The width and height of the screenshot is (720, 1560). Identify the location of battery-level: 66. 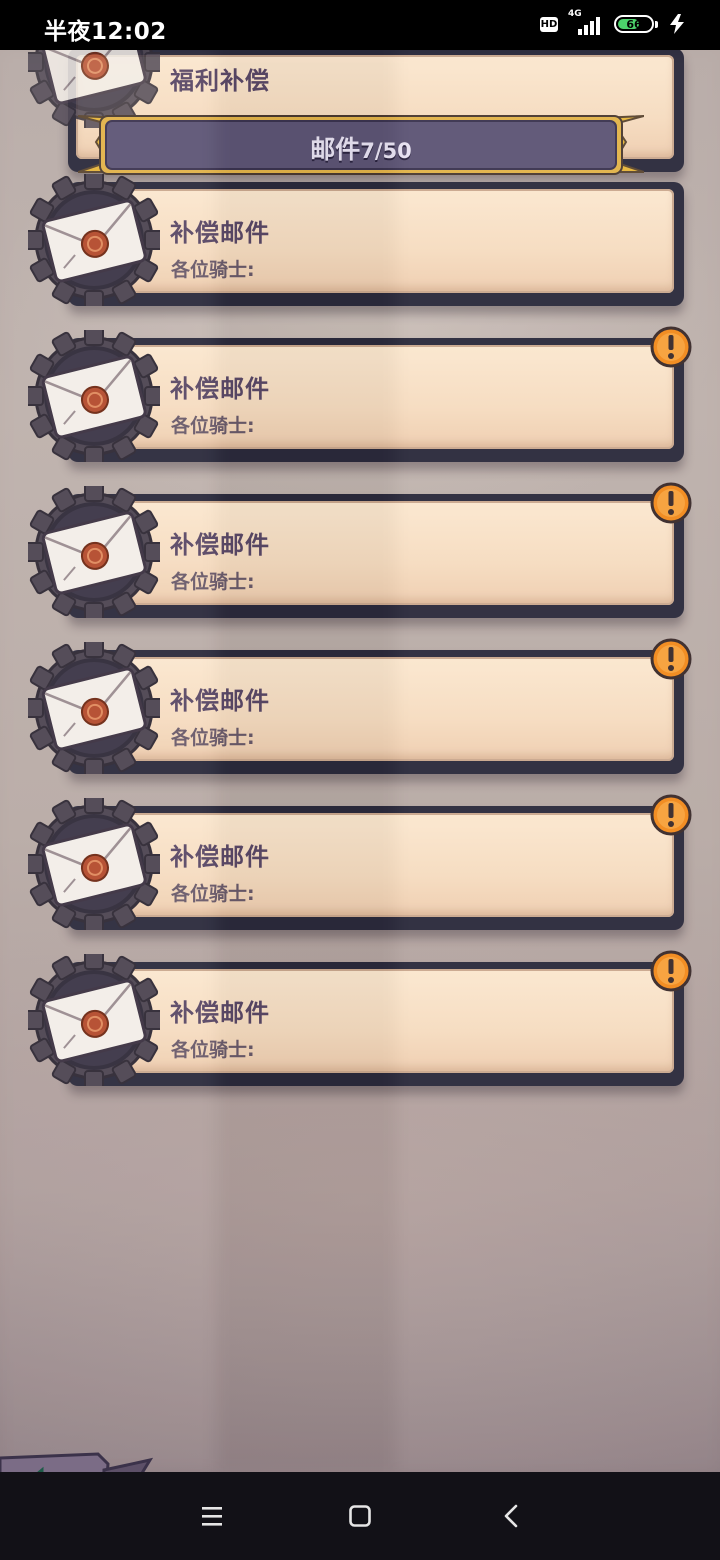
(634, 24).